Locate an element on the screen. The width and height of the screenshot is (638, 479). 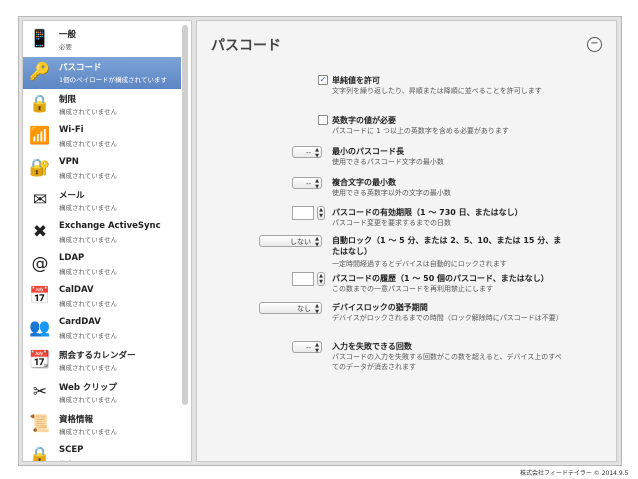
setting-title: パスコードの履歴（1 〜 50 個のパスコード、またはなし） is located at coordinates (440, 278).